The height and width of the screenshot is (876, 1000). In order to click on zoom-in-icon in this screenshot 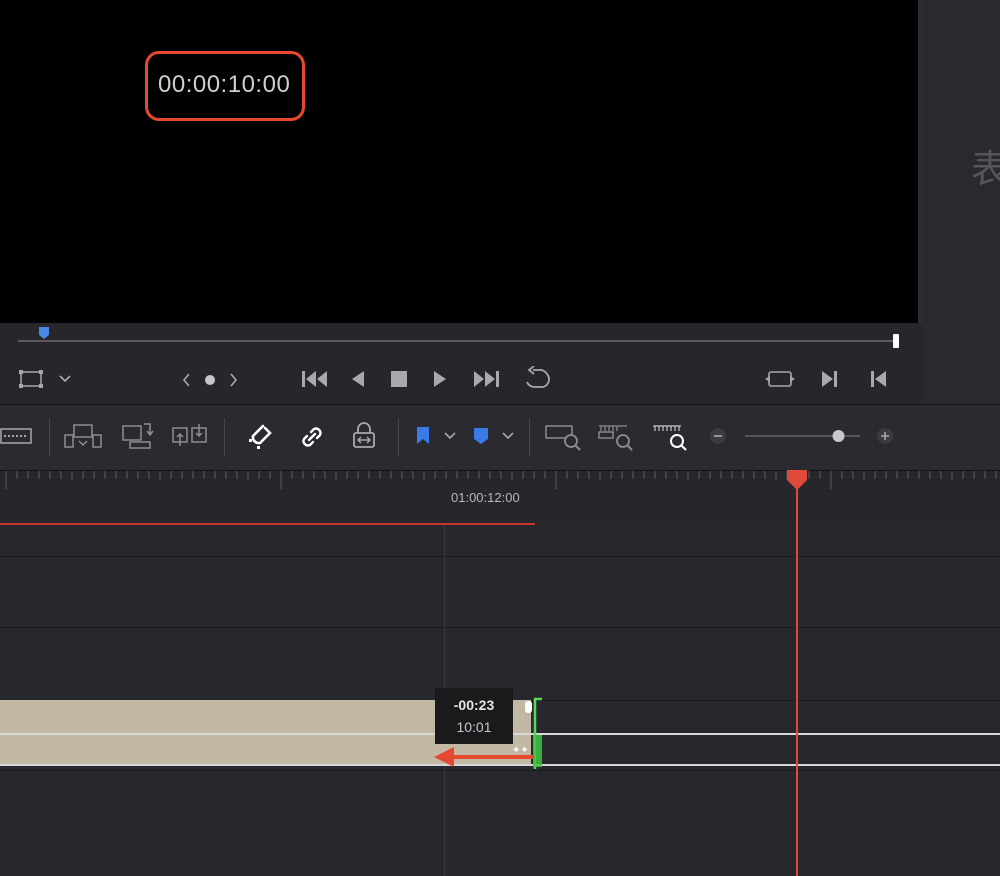, I will do `click(885, 436)`.